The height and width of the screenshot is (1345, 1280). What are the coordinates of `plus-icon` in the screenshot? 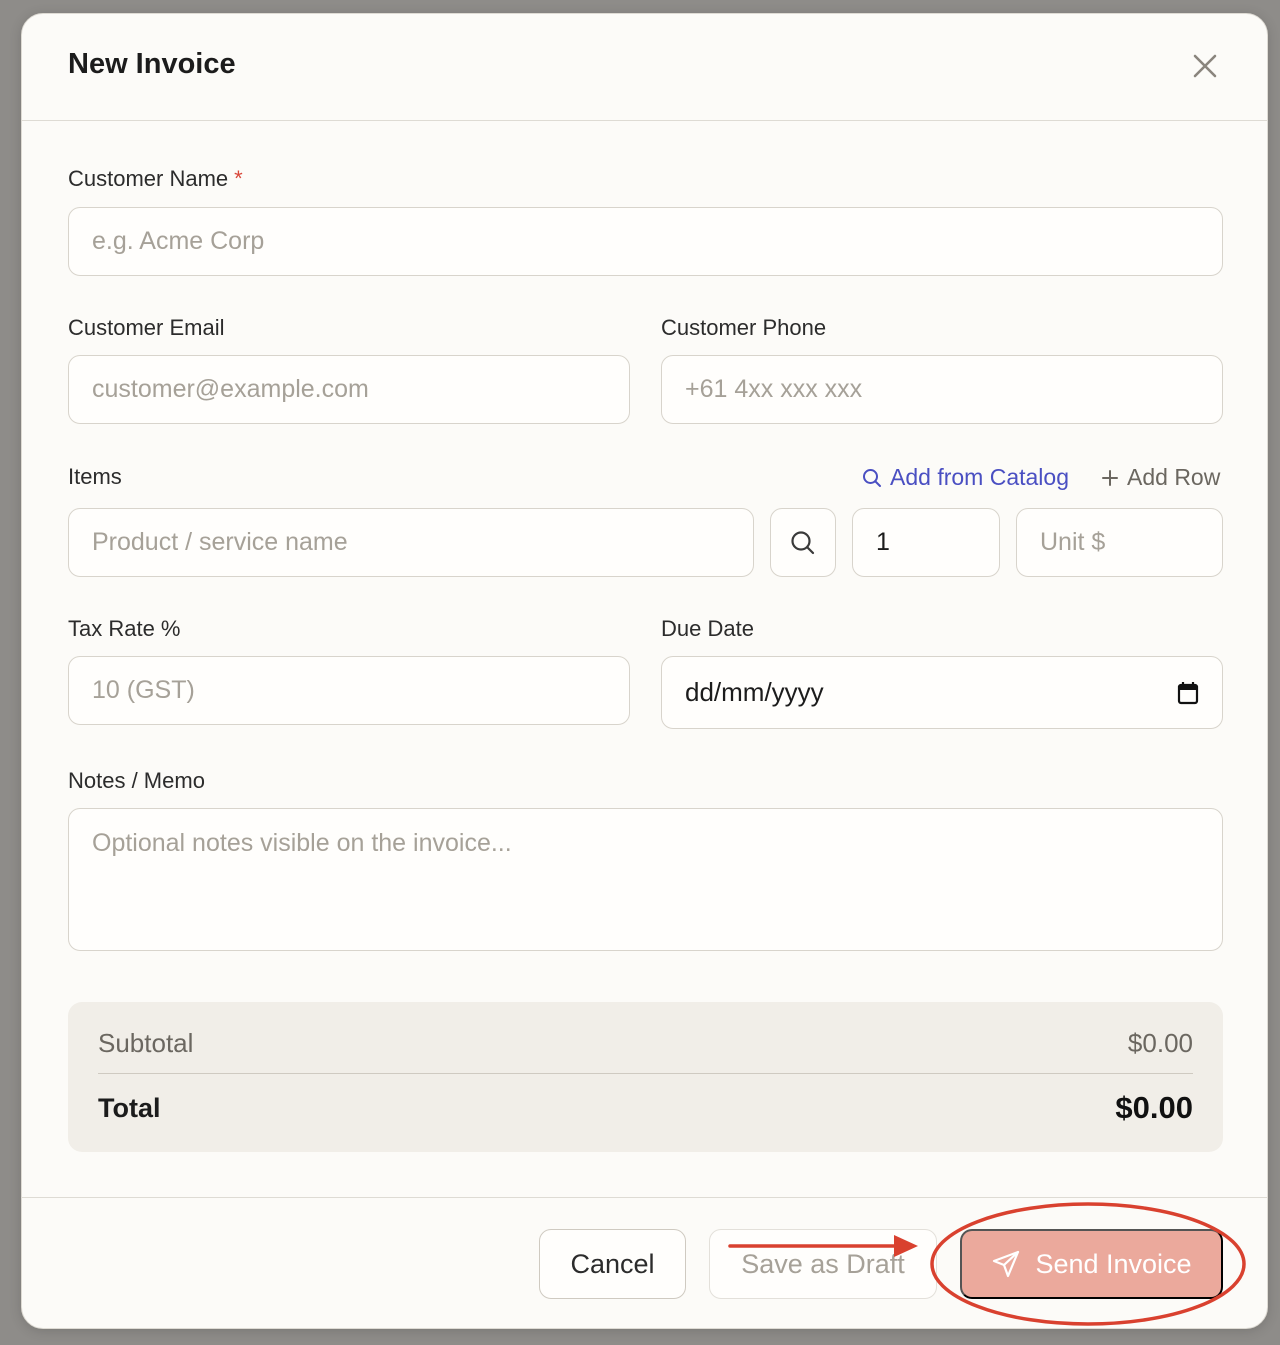 It's located at (1110, 477).